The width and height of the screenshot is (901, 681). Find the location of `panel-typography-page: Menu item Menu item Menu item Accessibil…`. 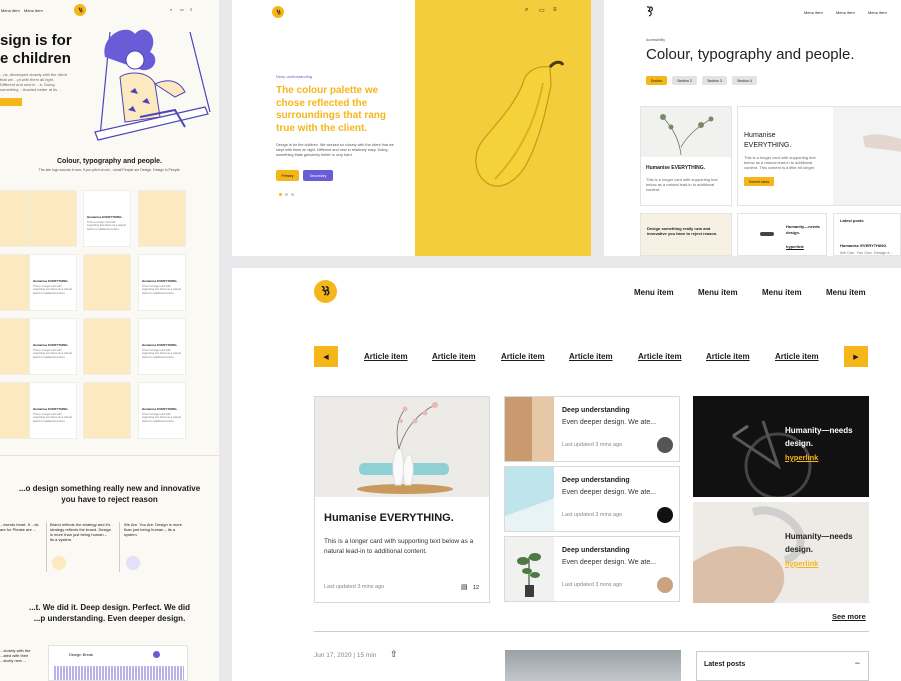

panel-typography-page: Menu item Menu item Menu item Accessibil… is located at coordinates (752, 128).